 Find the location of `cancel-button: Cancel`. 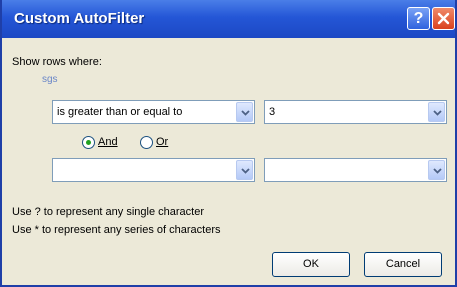

cancel-button: Cancel is located at coordinates (403, 264).